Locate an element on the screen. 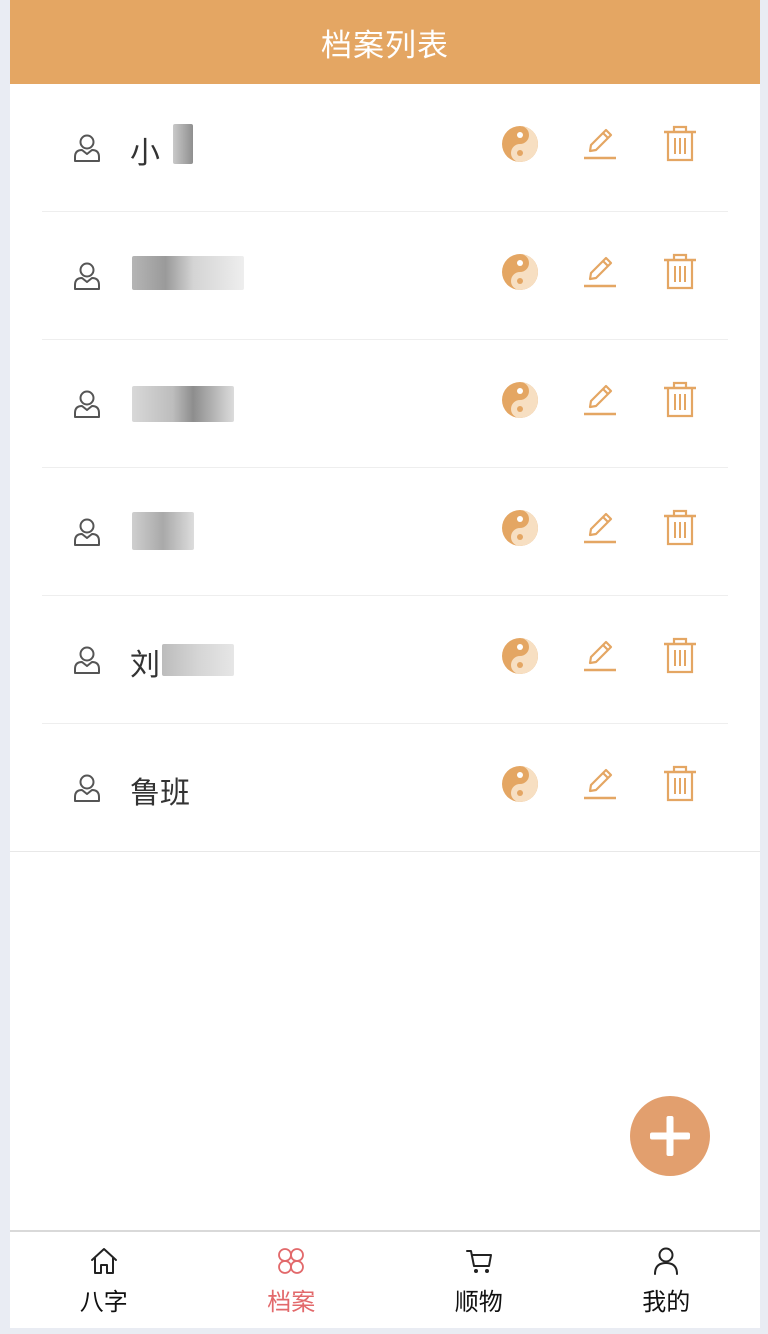 Image resolution: width=768 pixels, height=1334 pixels. page-title: 档案列表 is located at coordinates (385, 45).